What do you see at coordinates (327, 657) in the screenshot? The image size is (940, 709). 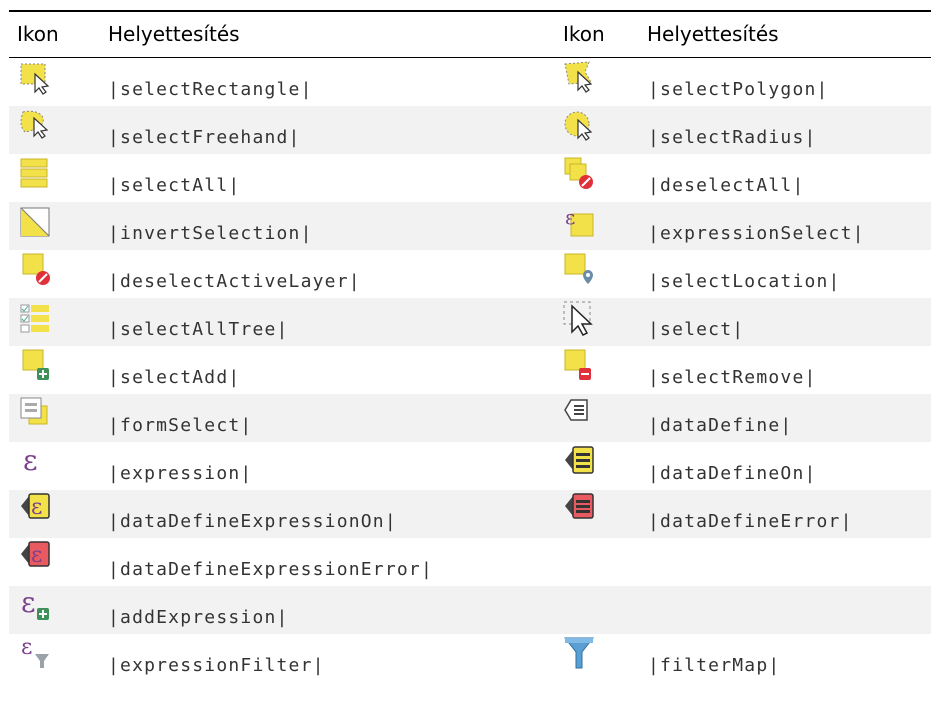 I see `substitution-cell: |expressionFilter|` at bounding box center [327, 657].